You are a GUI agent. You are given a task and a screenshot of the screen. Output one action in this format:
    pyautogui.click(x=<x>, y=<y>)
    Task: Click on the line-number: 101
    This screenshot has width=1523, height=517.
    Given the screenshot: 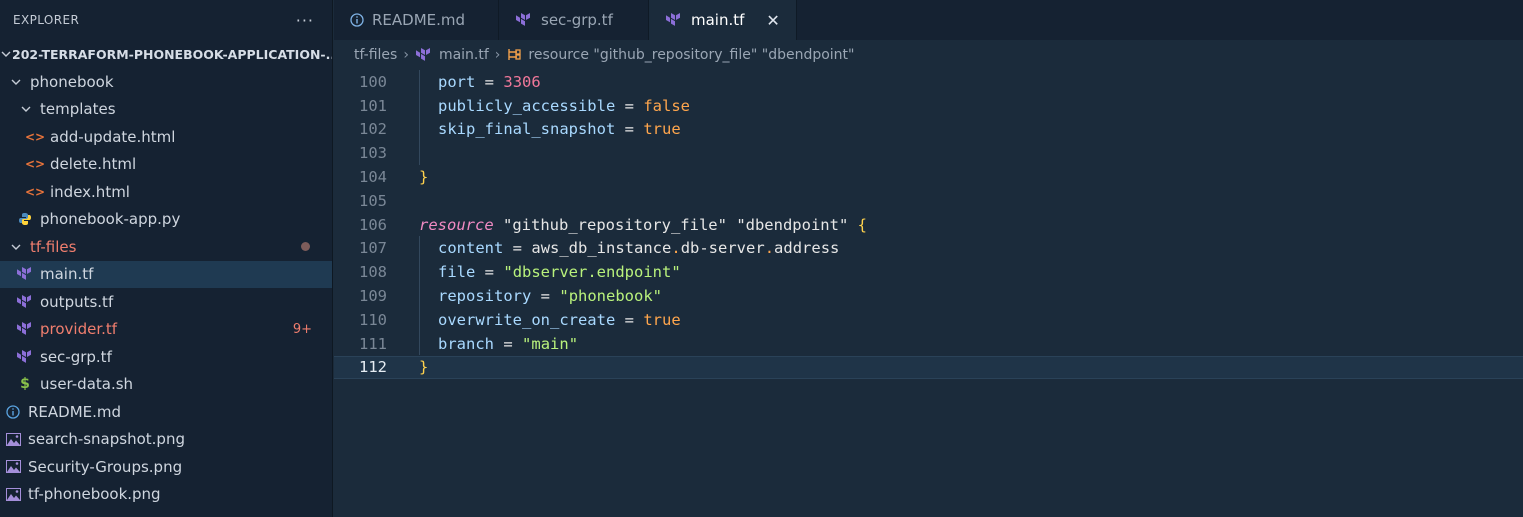 What is the action you would take?
    pyautogui.click(x=373, y=105)
    